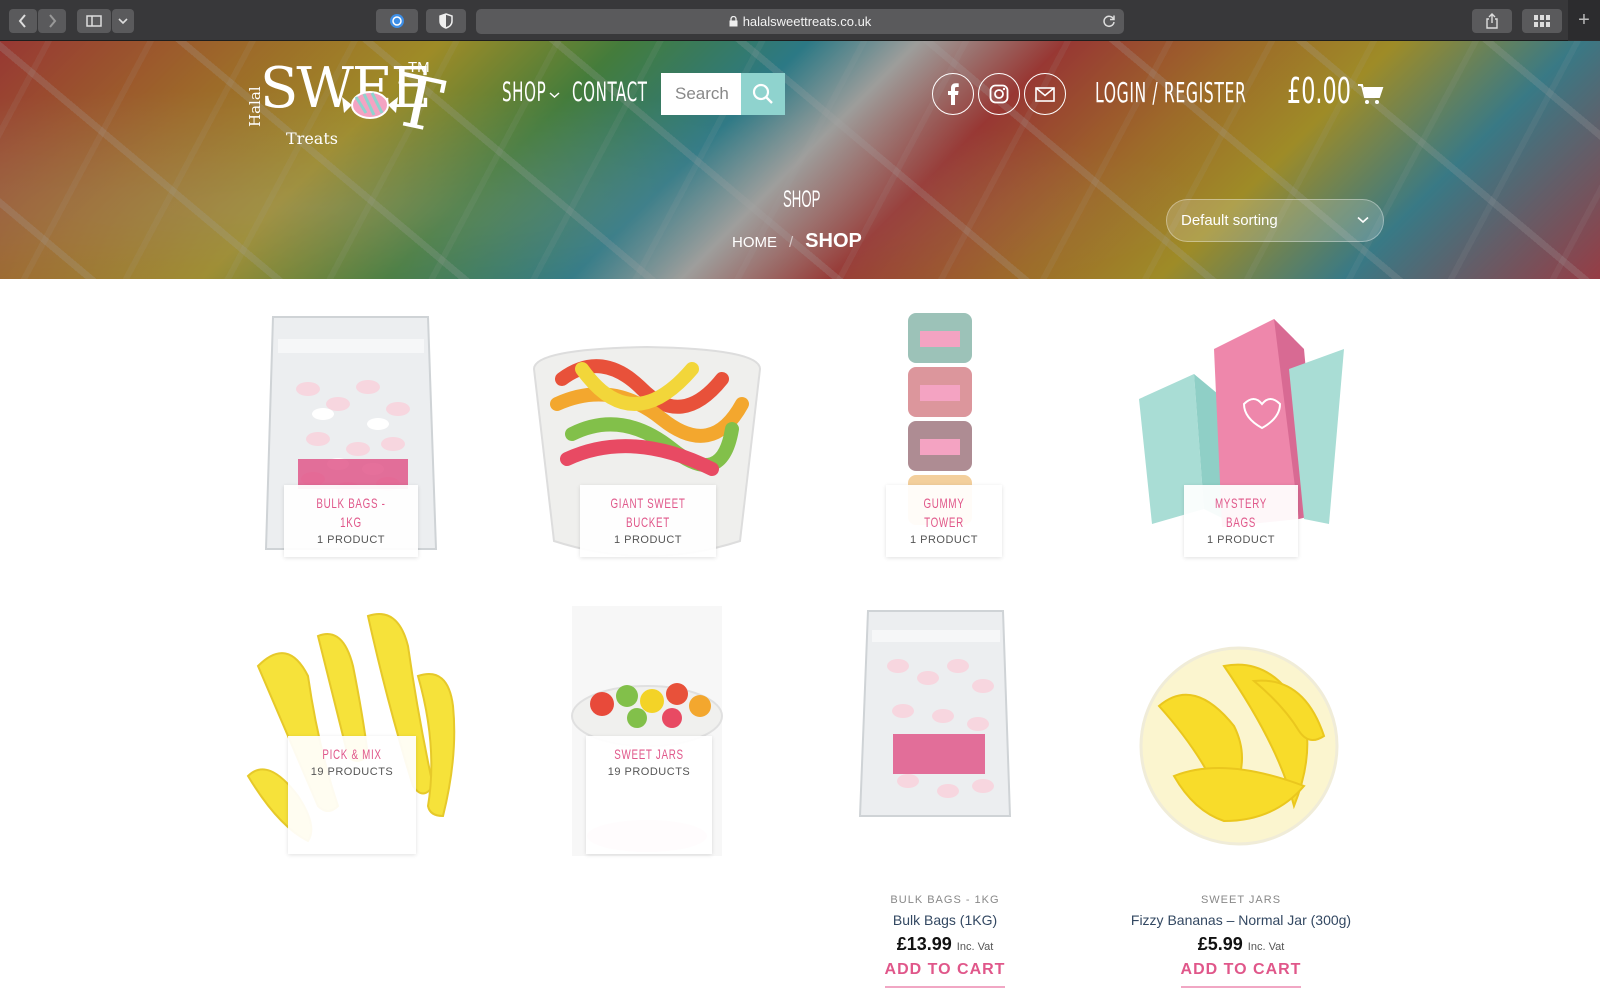 The height and width of the screenshot is (1000, 1600). Describe the element at coordinates (1220, 944) in the screenshot. I see `price-amount: £5.99` at that location.